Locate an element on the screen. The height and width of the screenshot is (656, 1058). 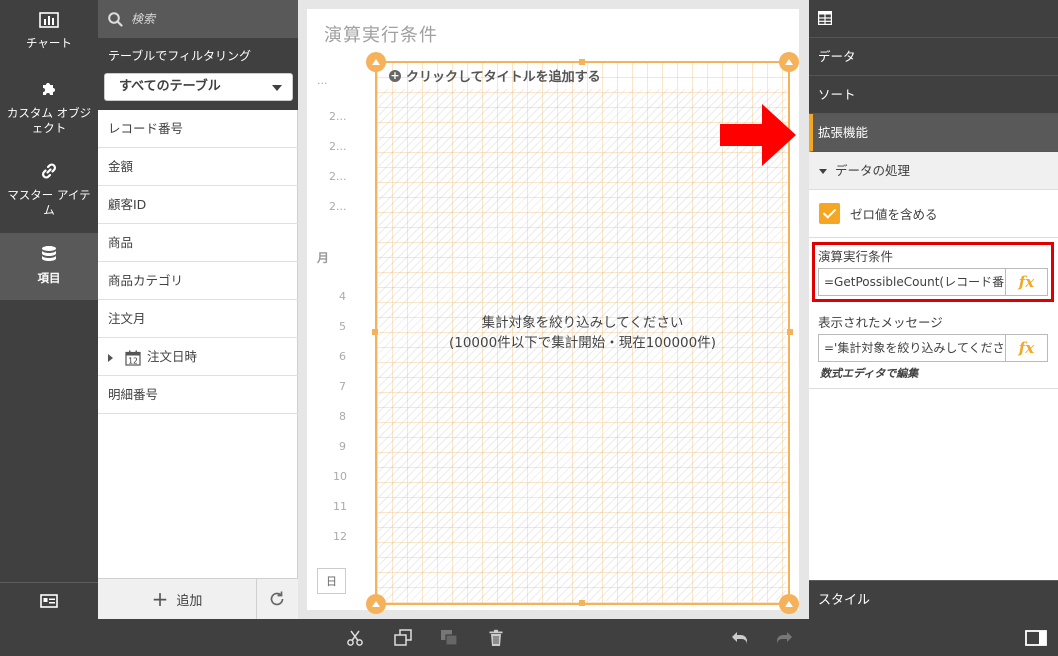
resize-handle-top is located at coordinates (582, 62).